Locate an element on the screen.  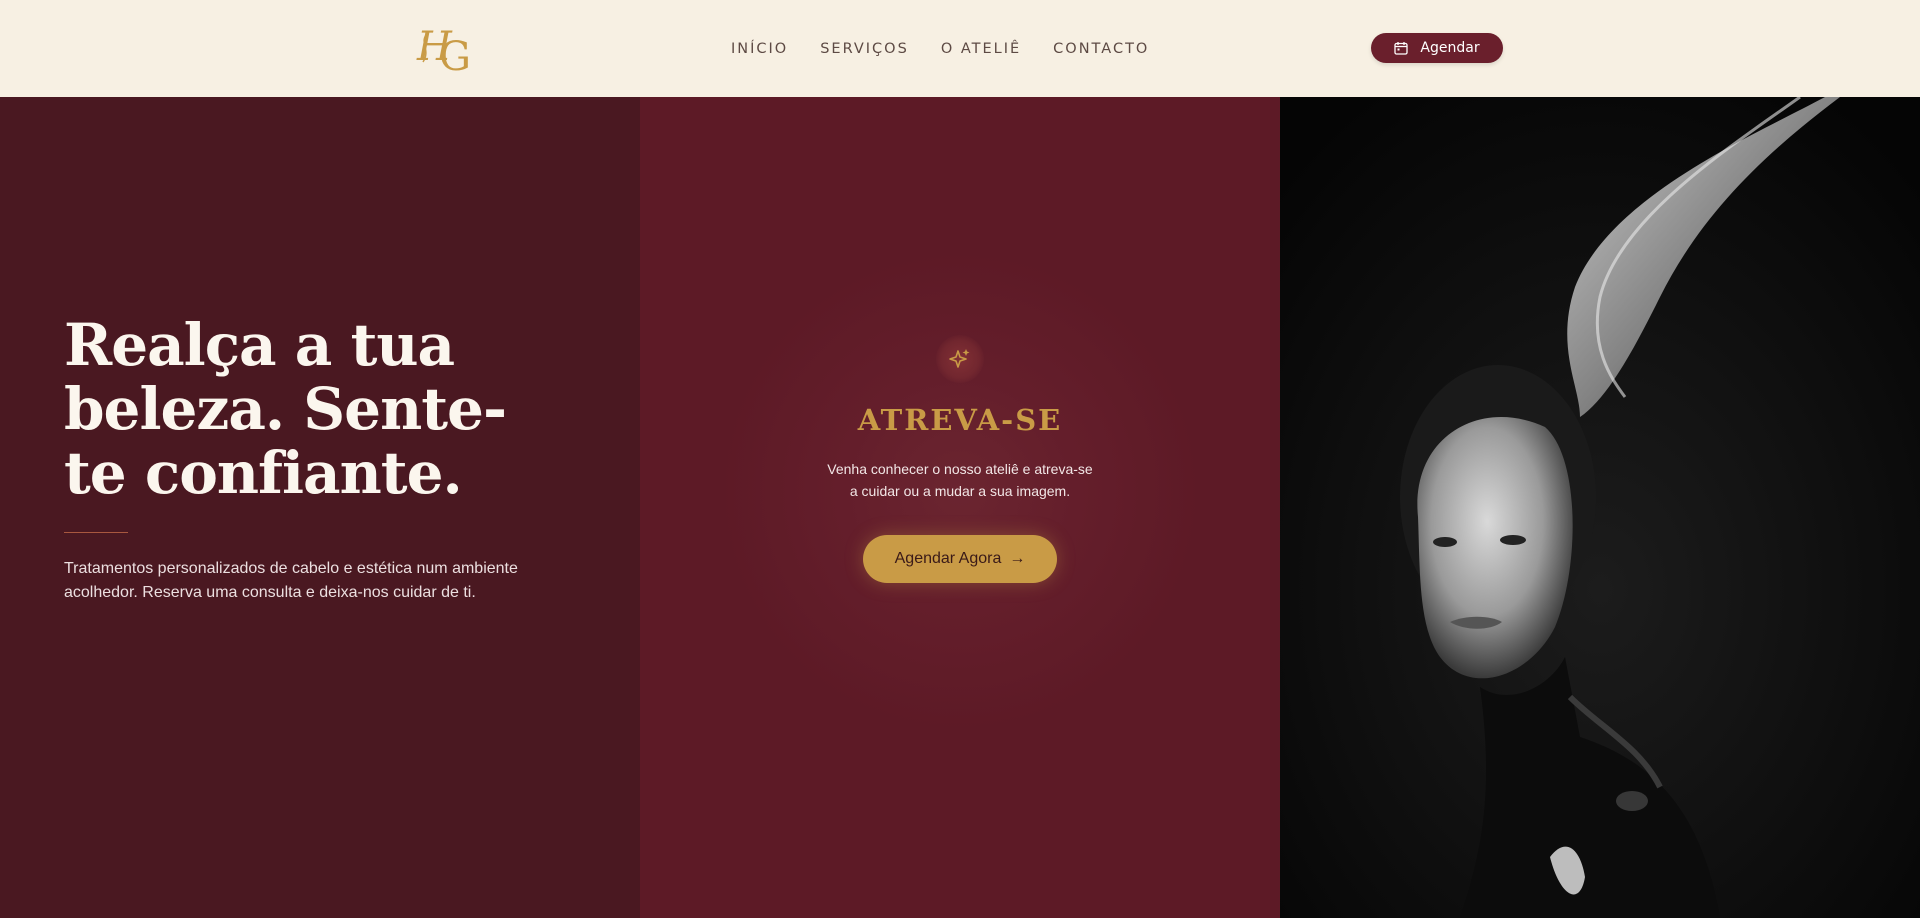
hero-divider is located at coordinates (96, 532).